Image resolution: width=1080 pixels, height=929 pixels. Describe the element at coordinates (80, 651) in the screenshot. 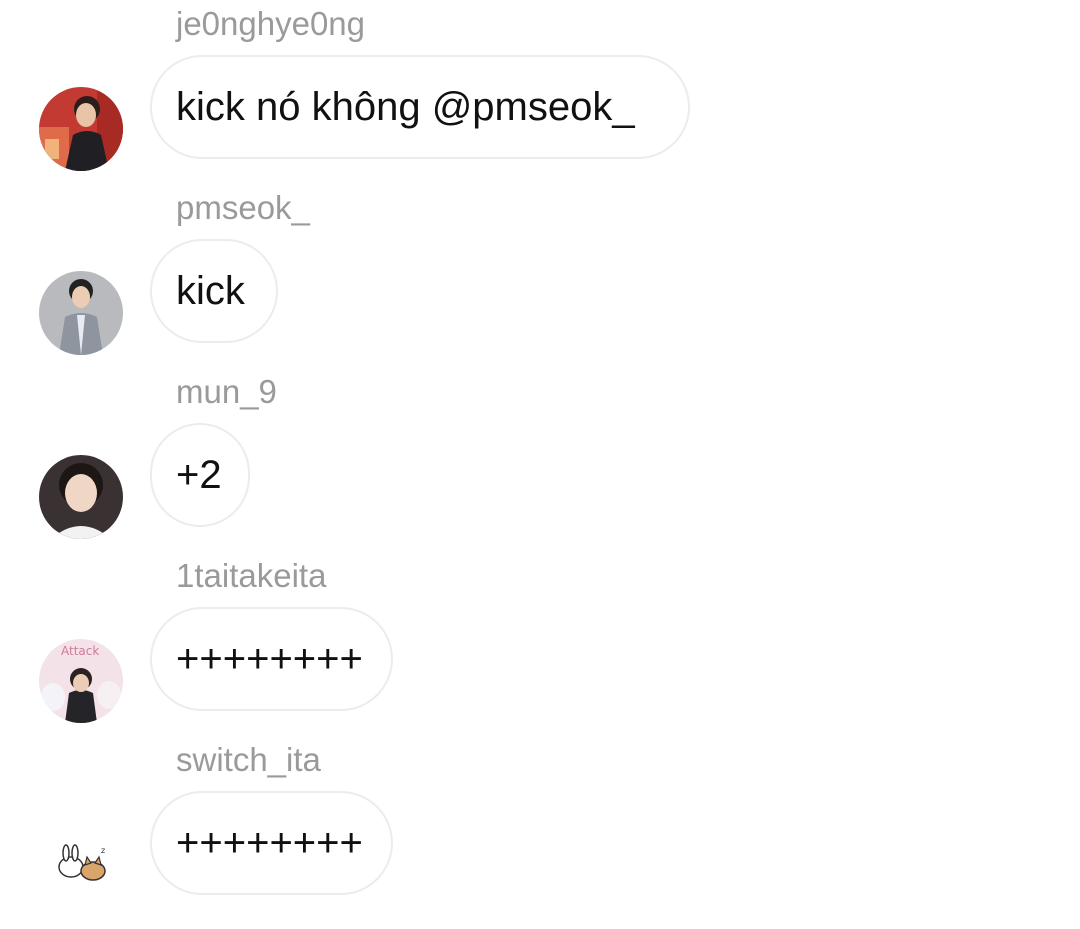

I see `avatar-sign-text: Attack` at that location.